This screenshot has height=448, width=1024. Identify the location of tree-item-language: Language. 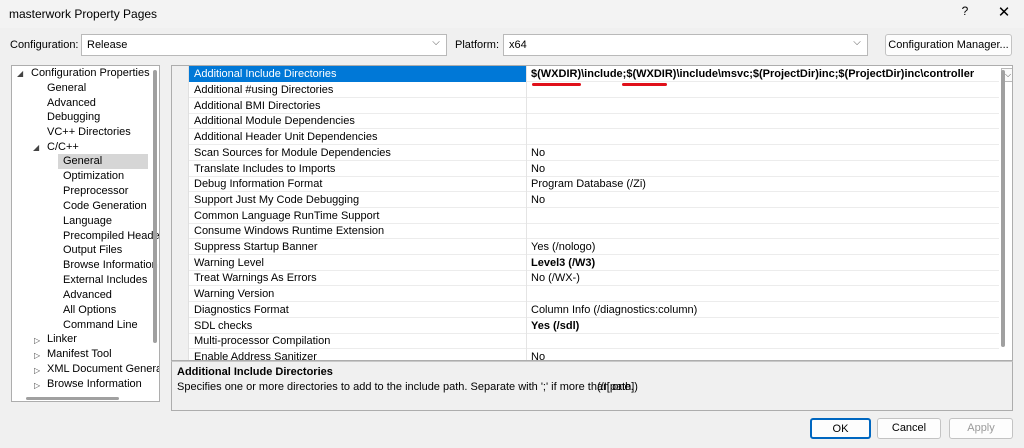
(87, 221).